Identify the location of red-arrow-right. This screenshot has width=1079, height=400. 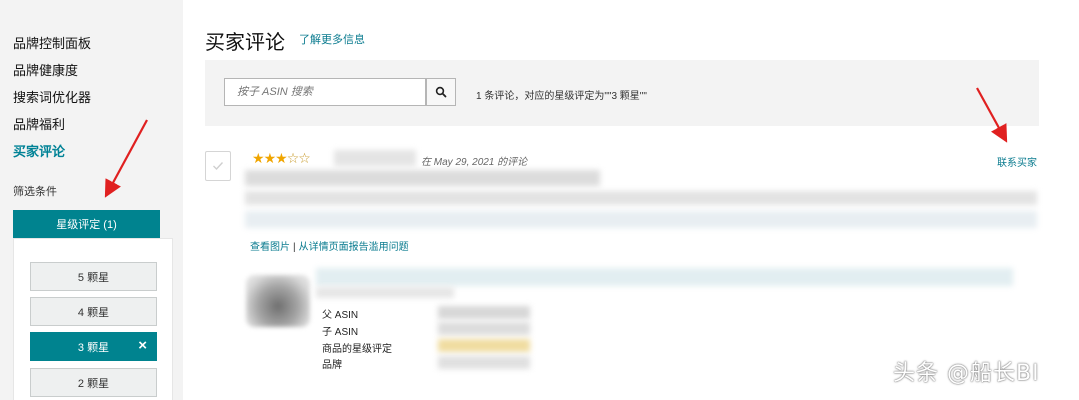
(992, 115).